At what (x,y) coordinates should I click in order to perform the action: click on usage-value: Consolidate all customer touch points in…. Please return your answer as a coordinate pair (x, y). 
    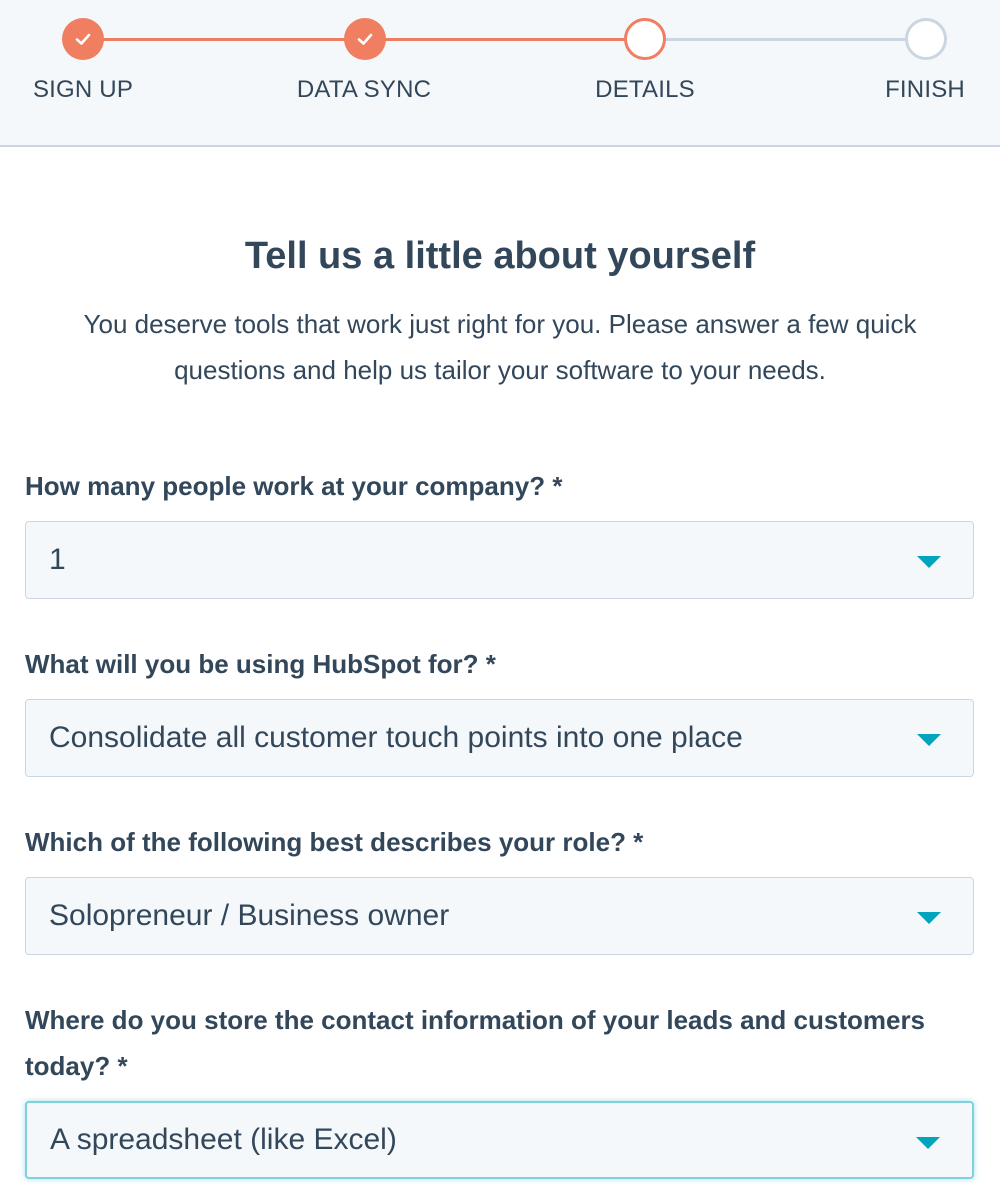
    Looking at the image, I should click on (396, 737).